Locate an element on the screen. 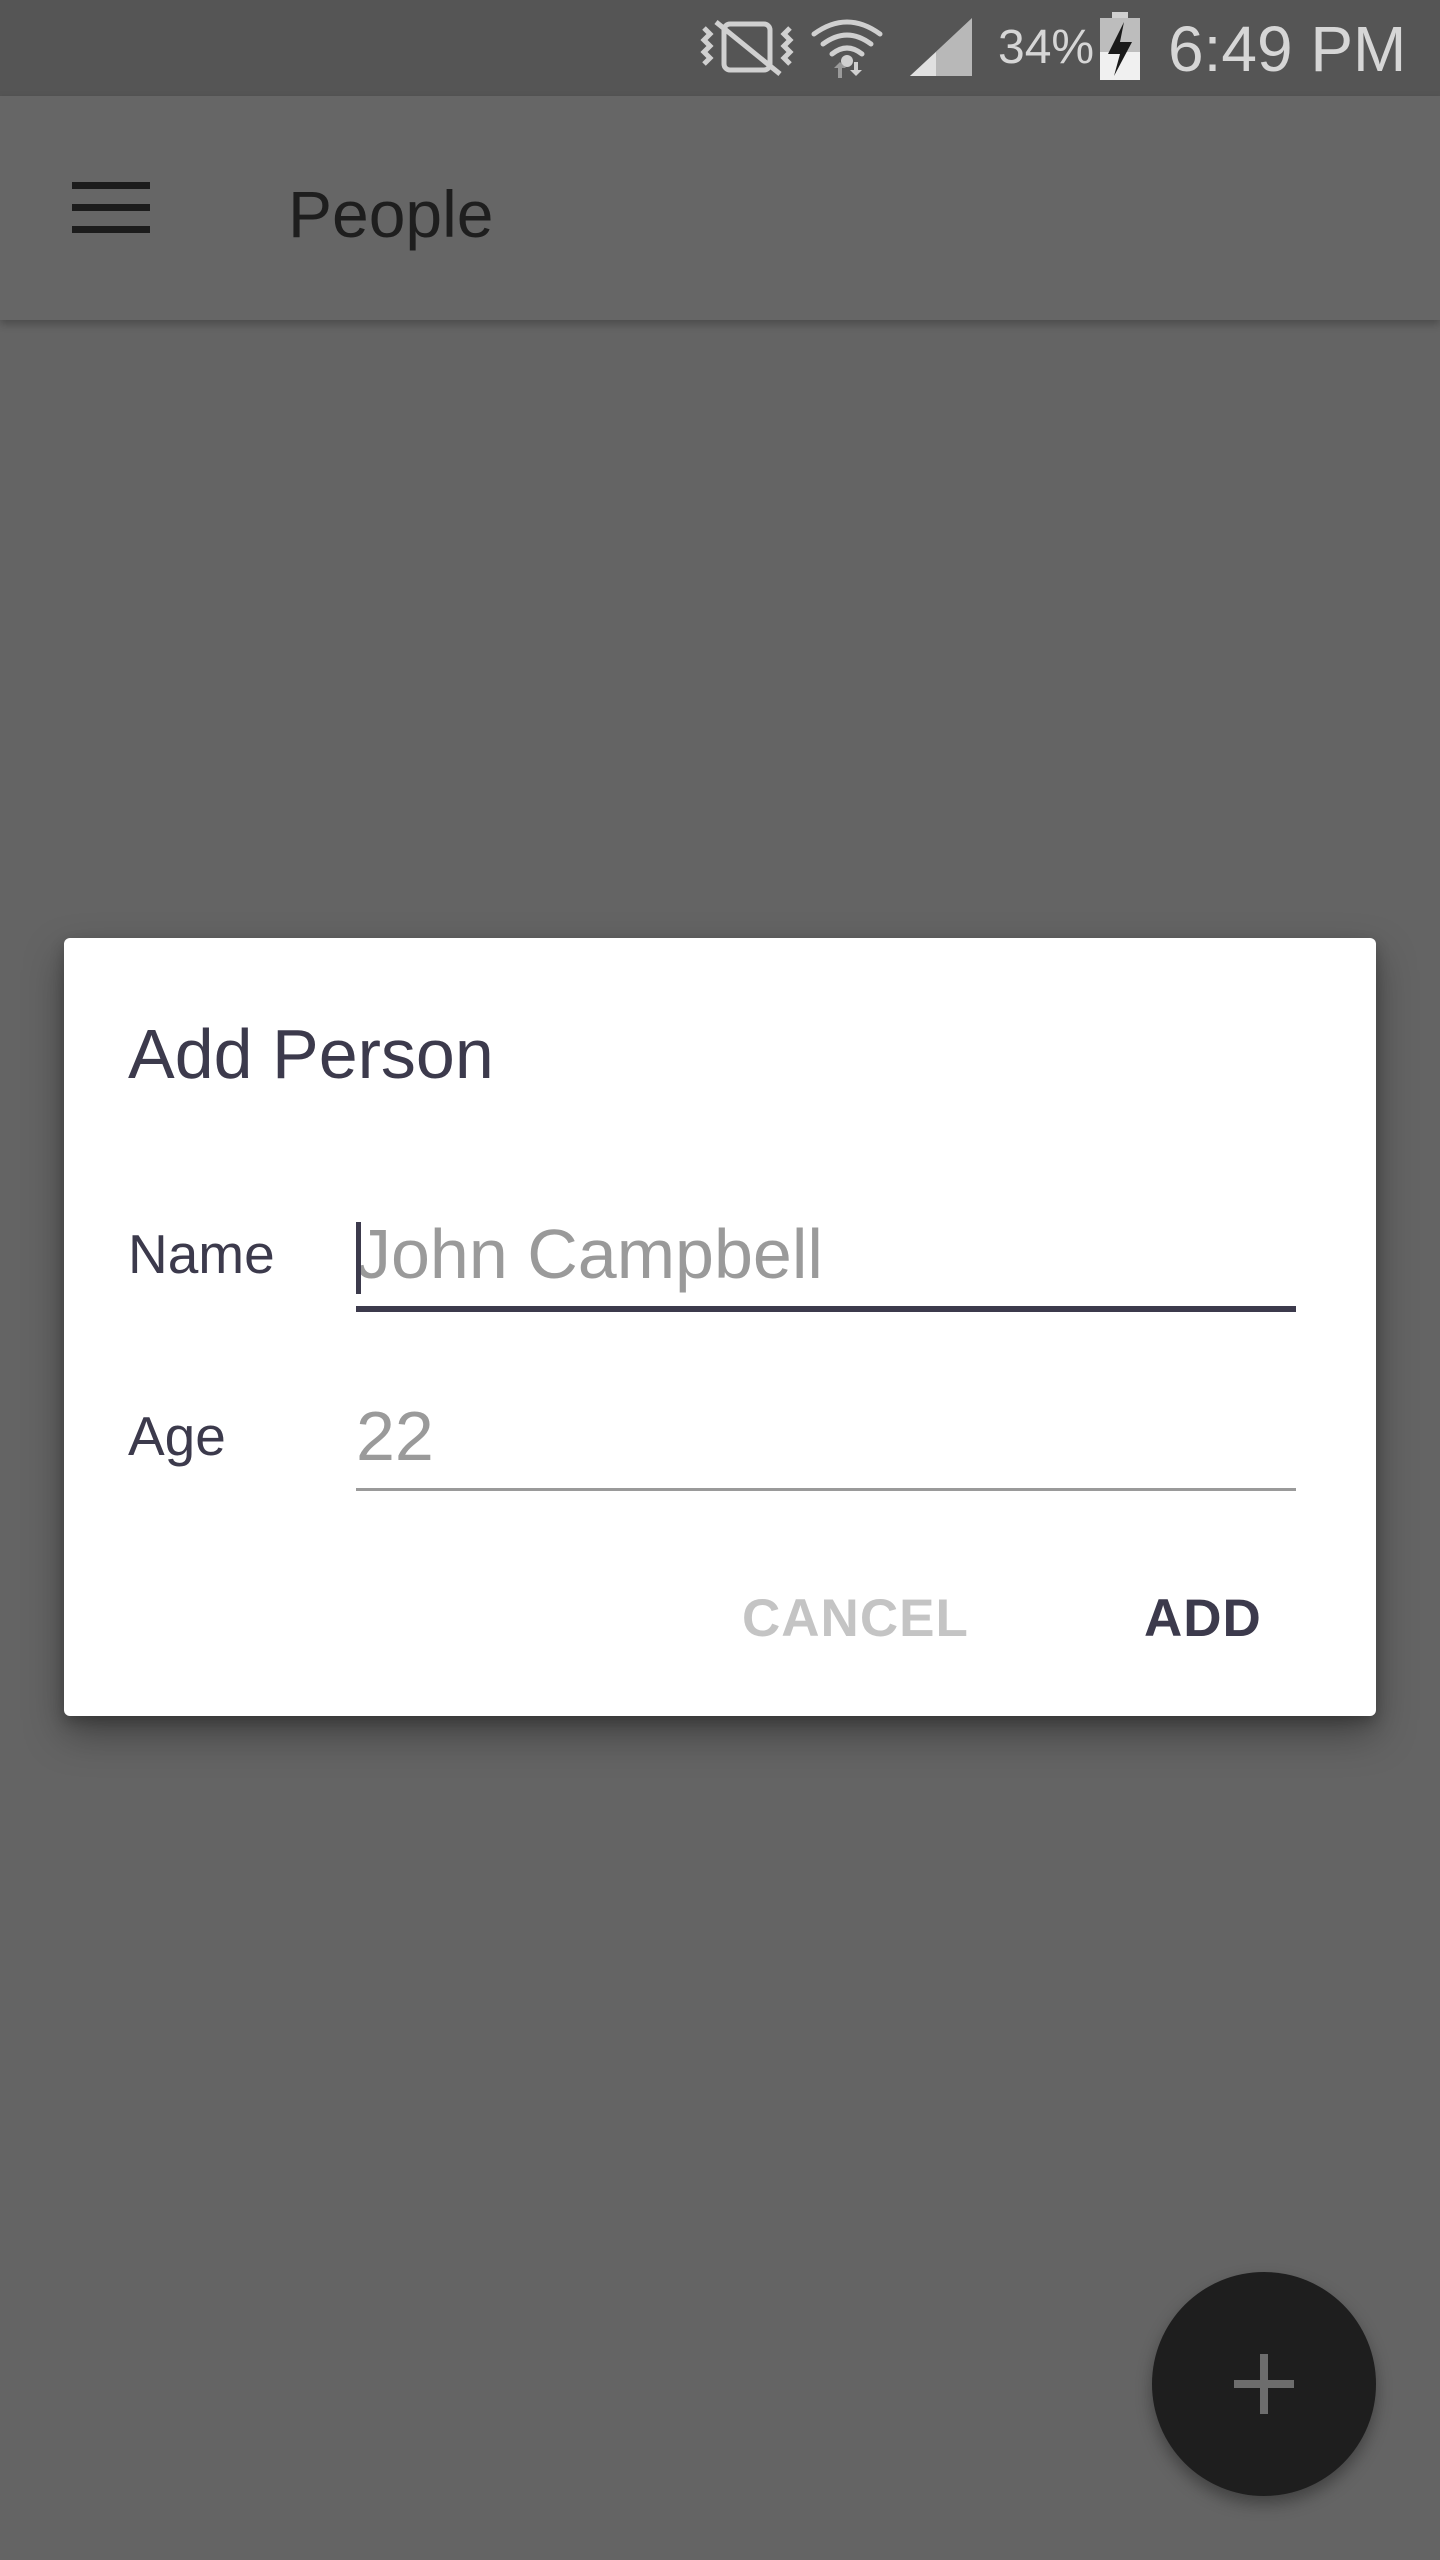  hamburger-menu-icon is located at coordinates (111, 208).